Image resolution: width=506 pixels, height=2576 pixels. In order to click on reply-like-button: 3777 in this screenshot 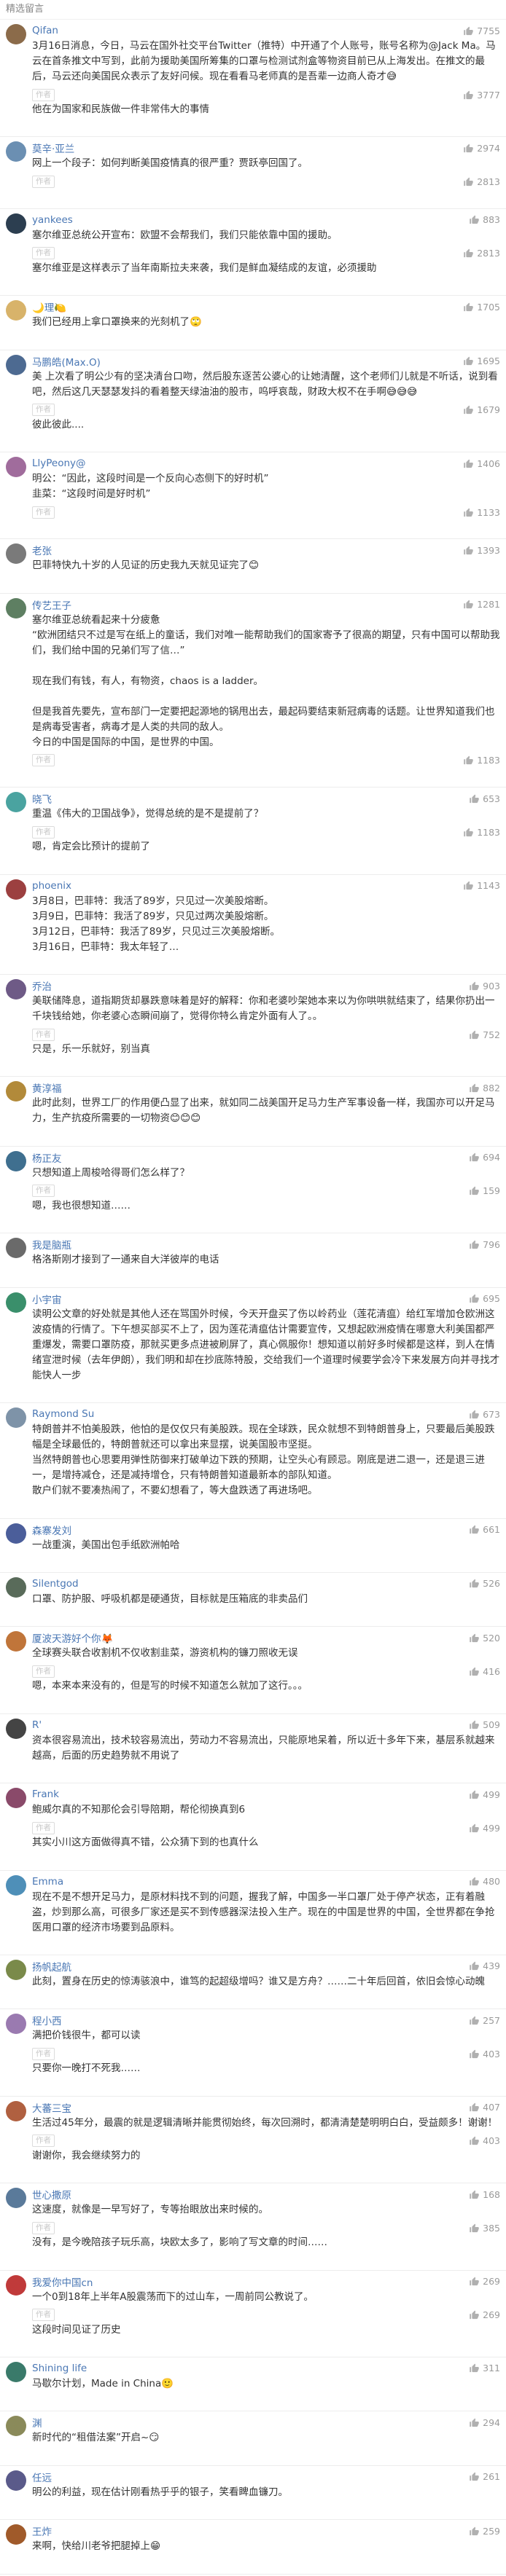, I will do `click(482, 95)`.